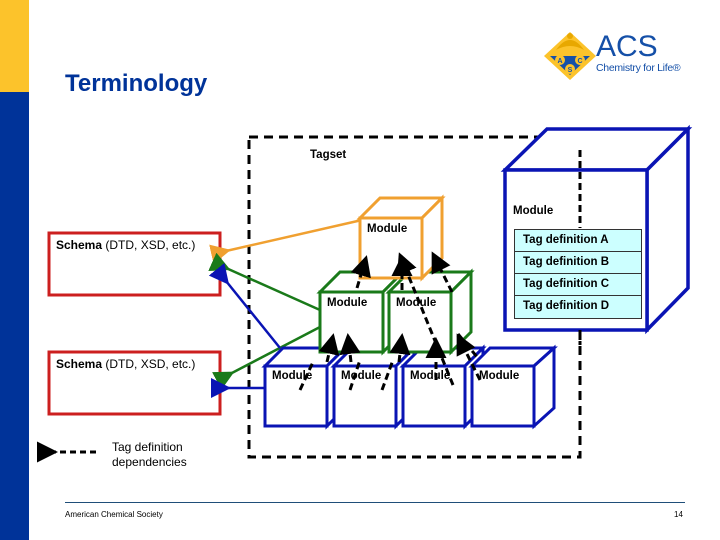 The width and height of the screenshot is (720, 540). I want to click on bottom-module-cubes, so click(409, 387).